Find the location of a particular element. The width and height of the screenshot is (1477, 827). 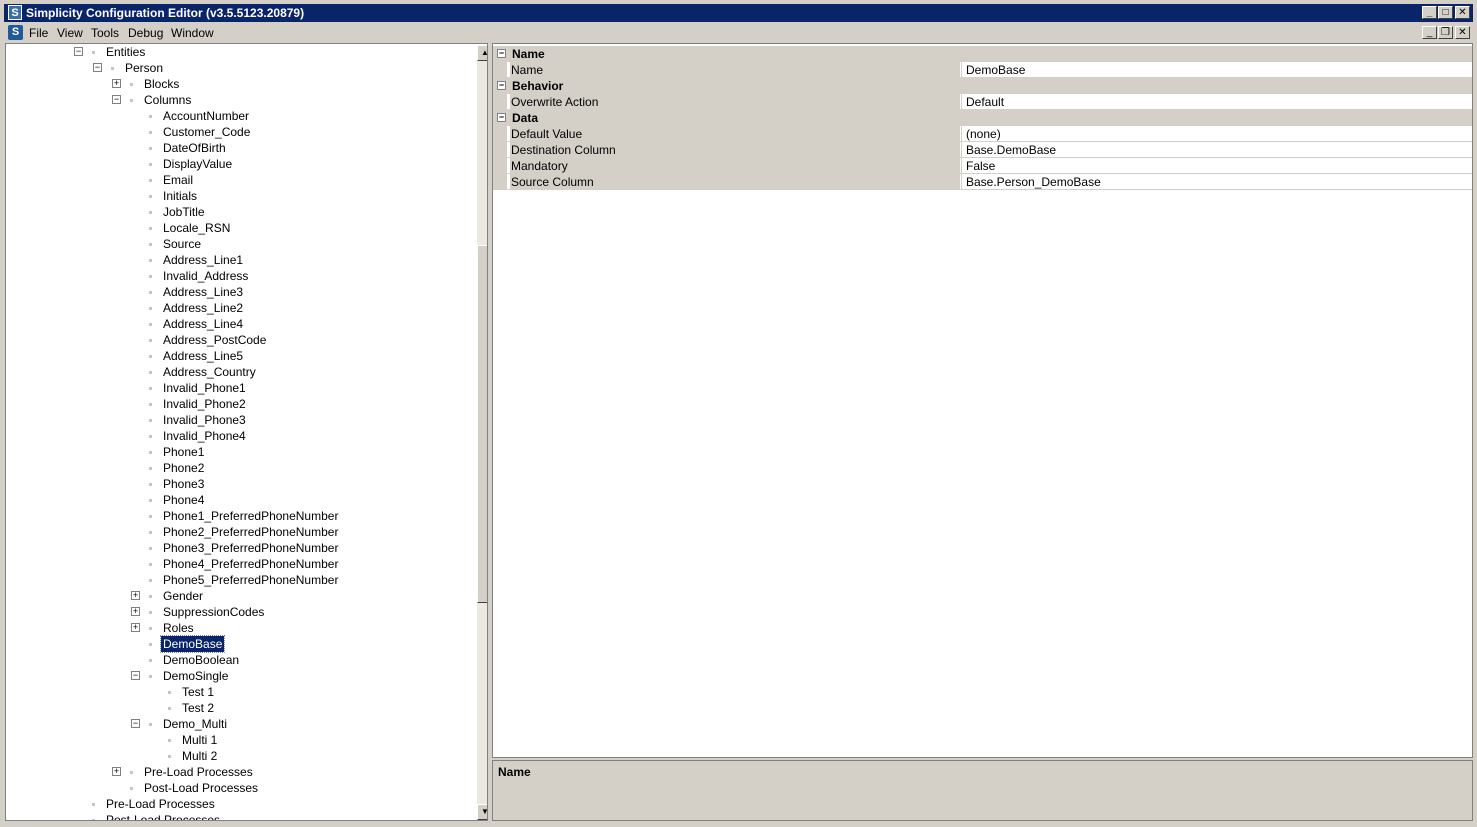

tree-node-label: Address_Country is located at coordinates (209, 372).